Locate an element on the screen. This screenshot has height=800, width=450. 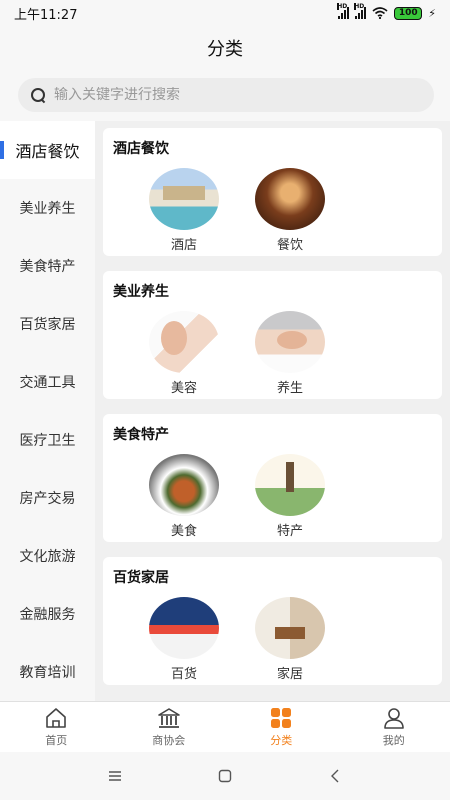
home-button-icon is located at coordinates (225, 776).